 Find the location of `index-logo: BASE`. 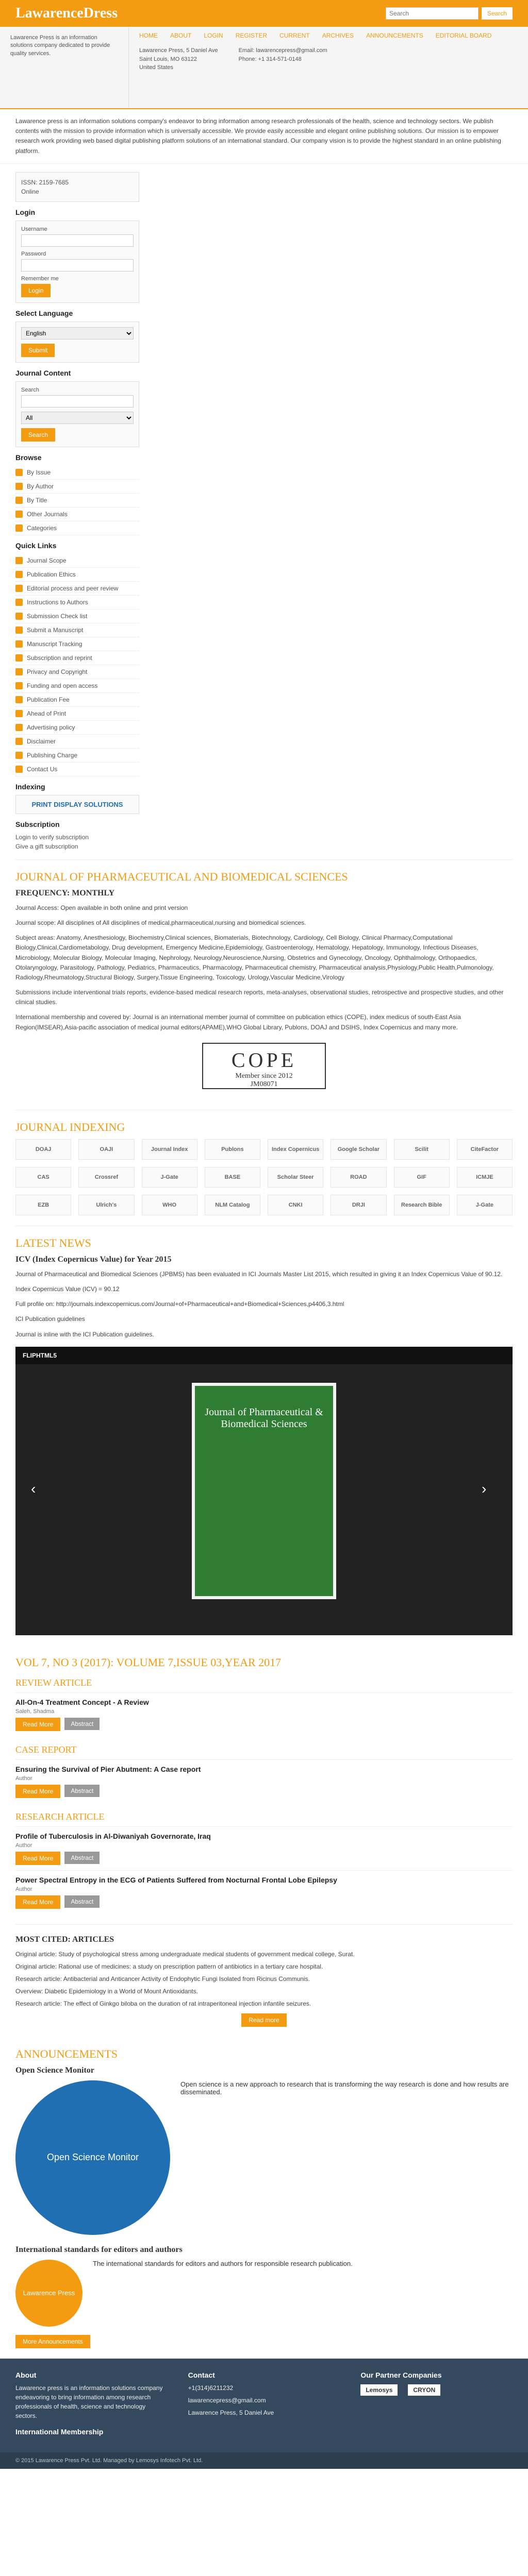

index-logo: BASE is located at coordinates (232, 1177).